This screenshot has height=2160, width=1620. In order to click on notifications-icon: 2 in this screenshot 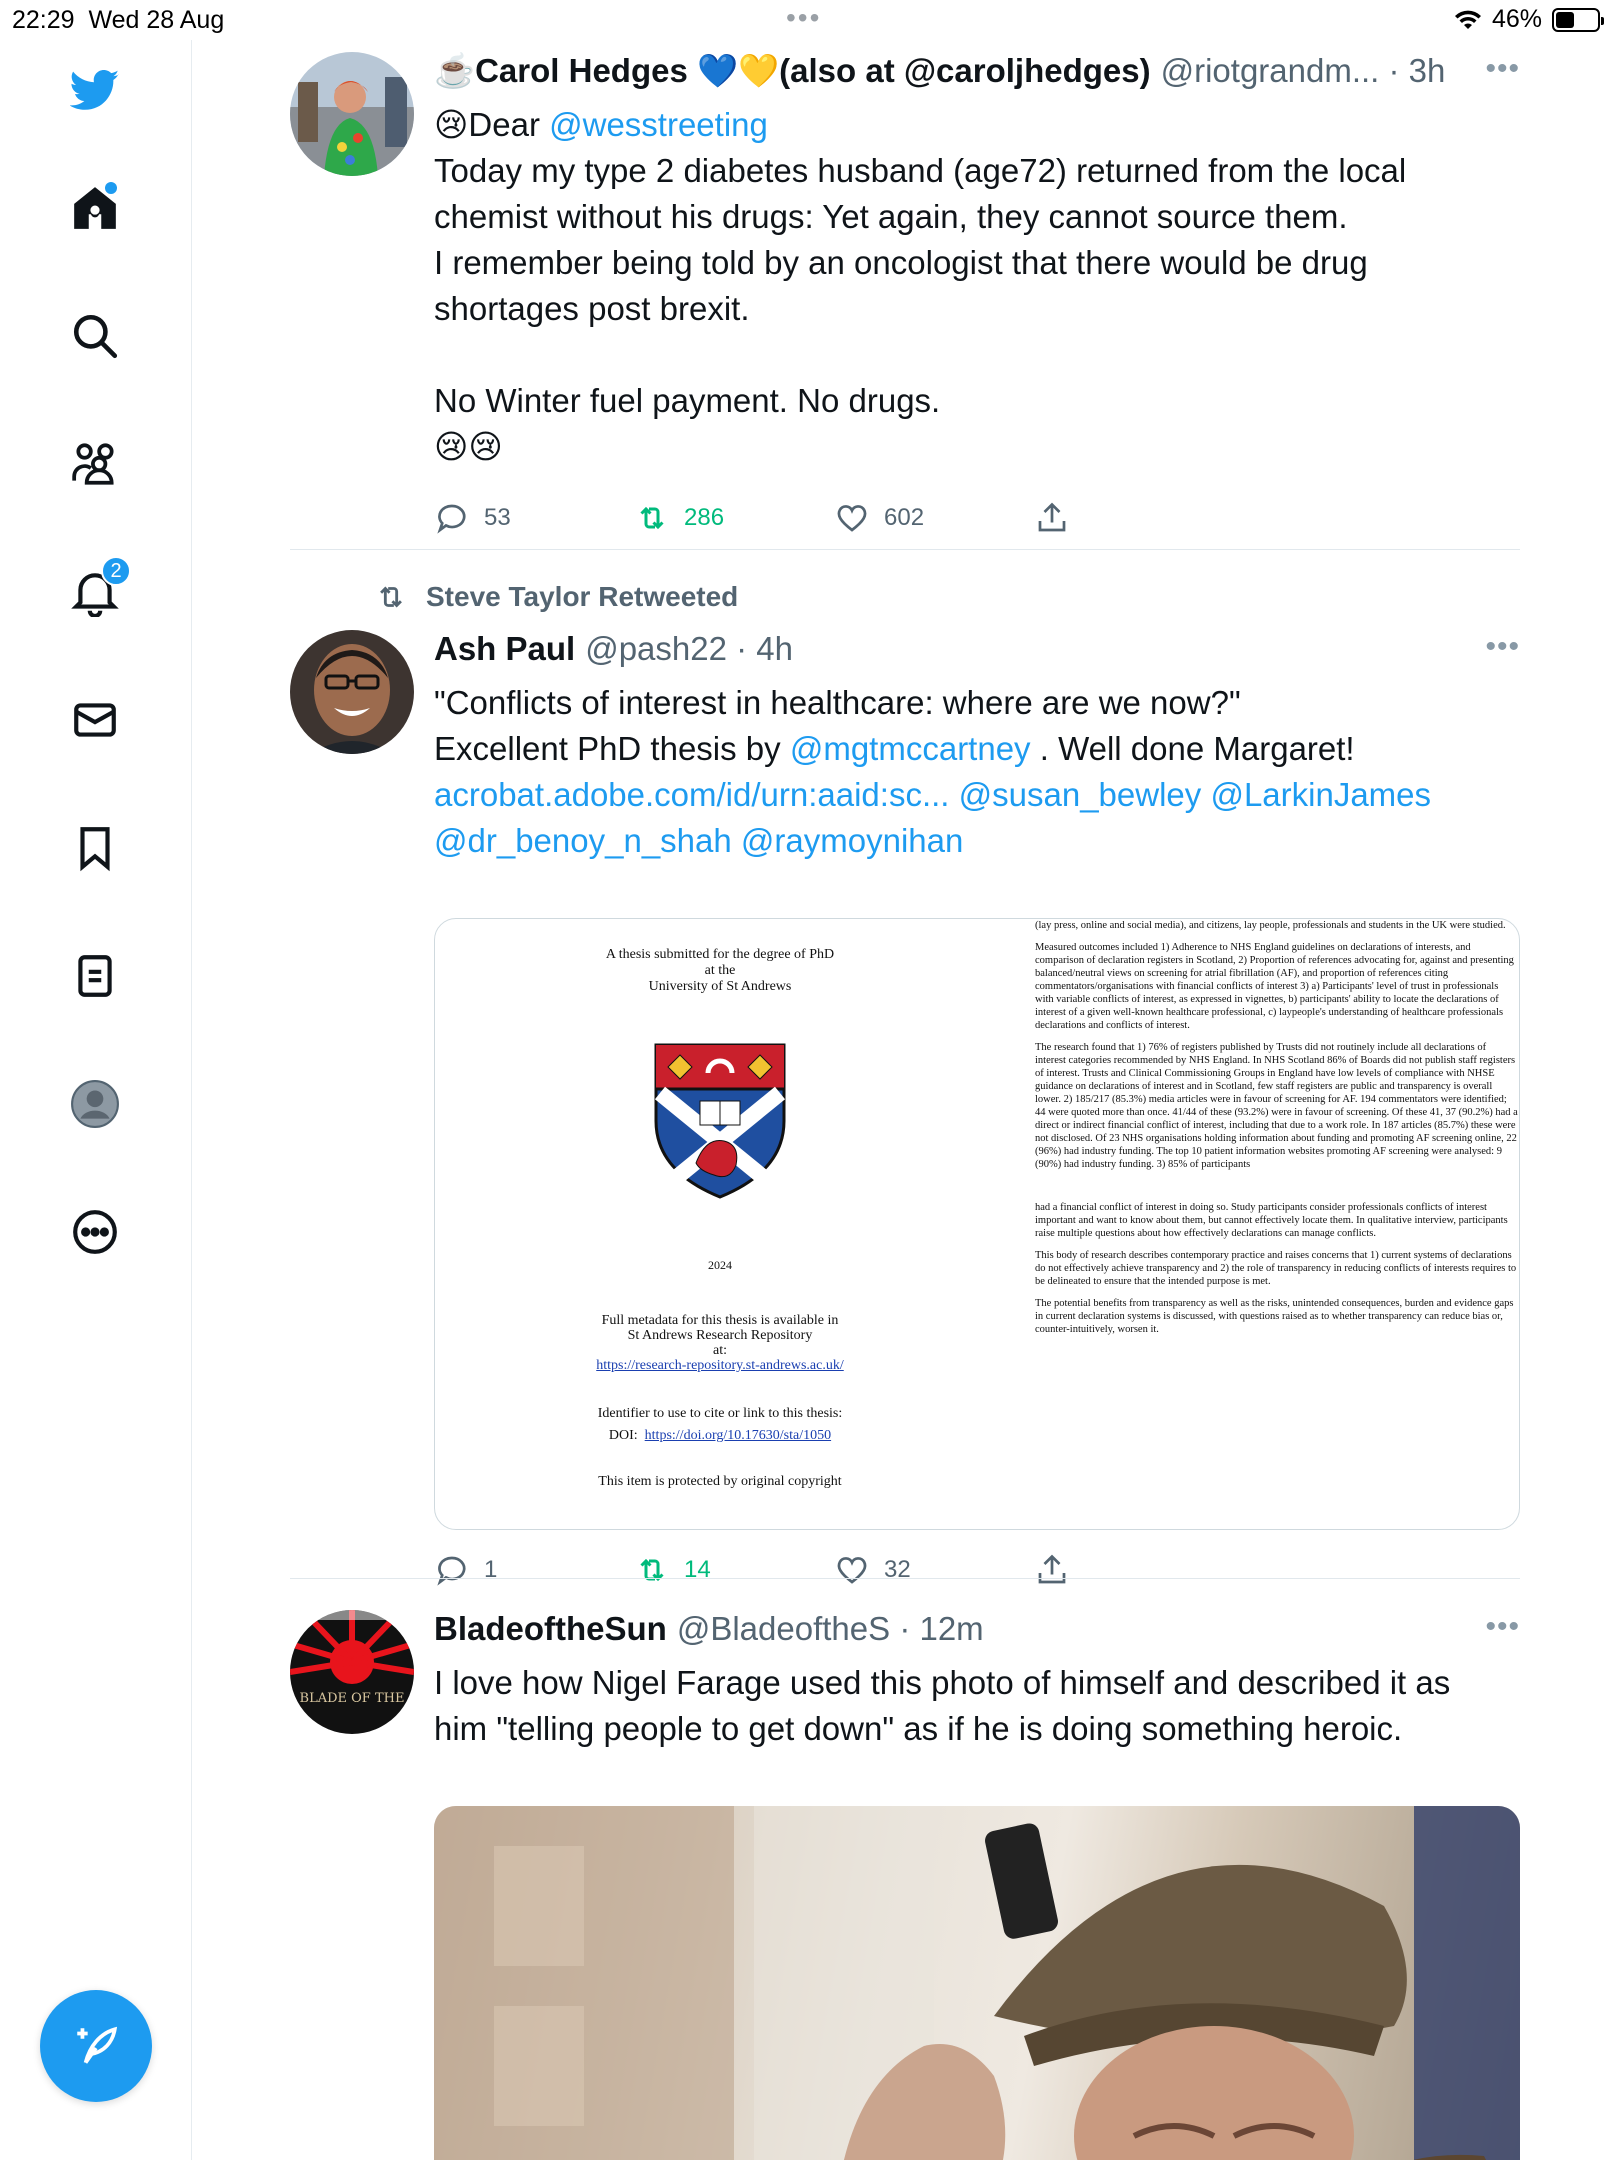, I will do `click(99, 588)`.